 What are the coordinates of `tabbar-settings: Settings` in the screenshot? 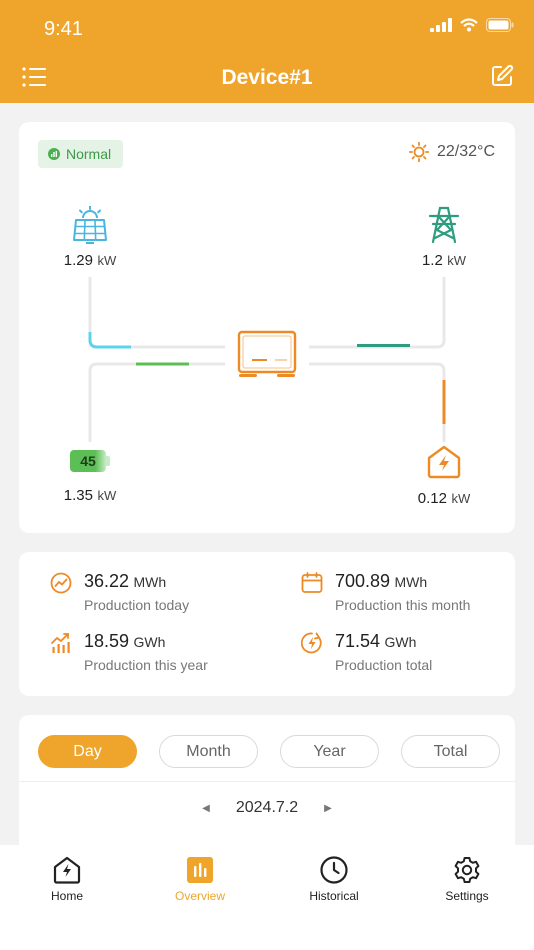 It's located at (467, 879).